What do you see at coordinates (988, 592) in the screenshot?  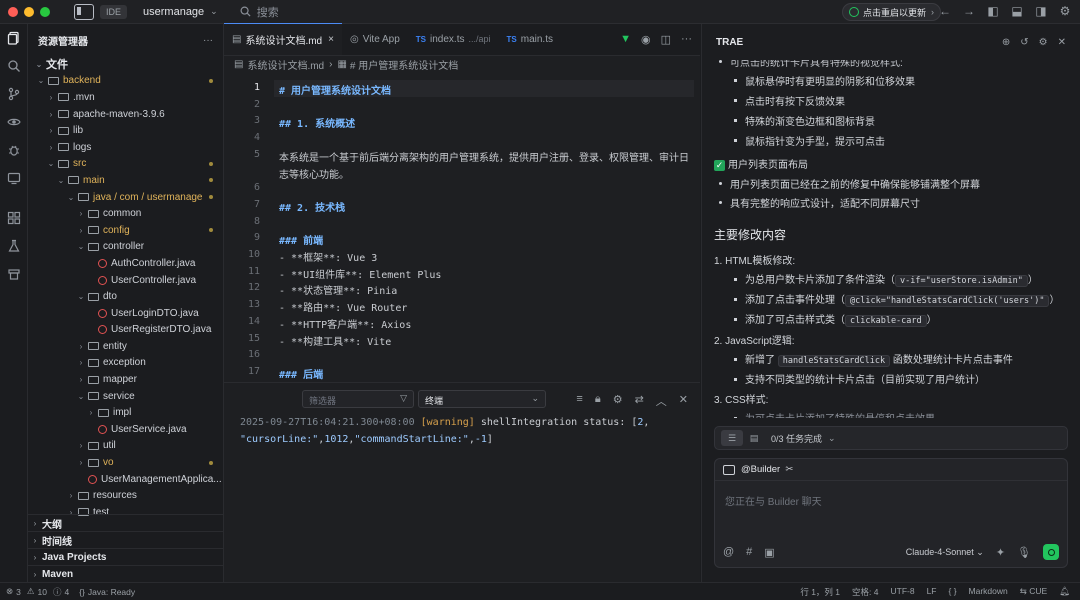 I see `language-mode: Markdown` at bounding box center [988, 592].